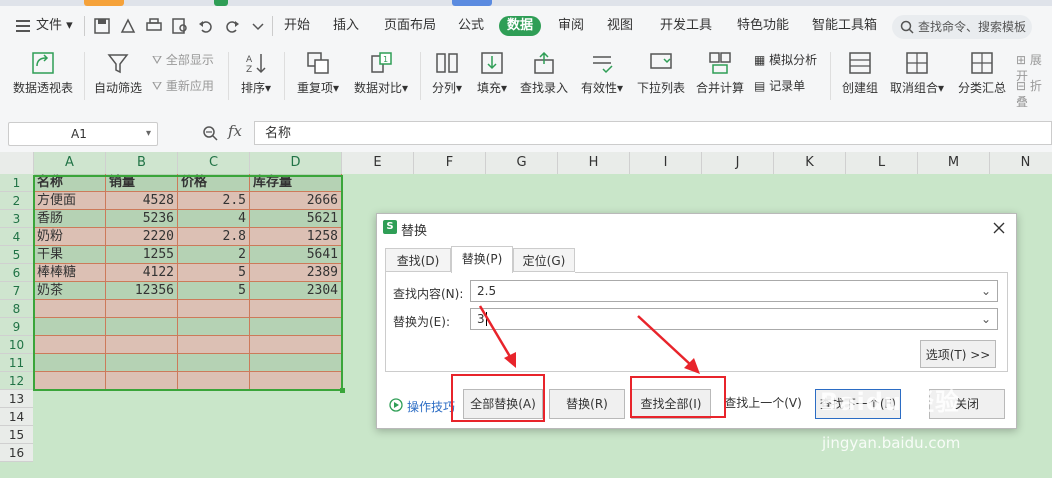  I want to click on name-box: A1 ▾, so click(83, 134).